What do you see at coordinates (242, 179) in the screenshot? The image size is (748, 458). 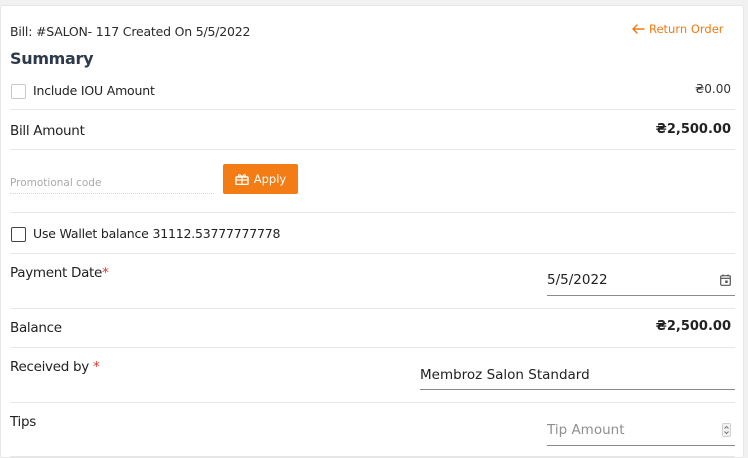 I see `gift-icon` at bounding box center [242, 179].